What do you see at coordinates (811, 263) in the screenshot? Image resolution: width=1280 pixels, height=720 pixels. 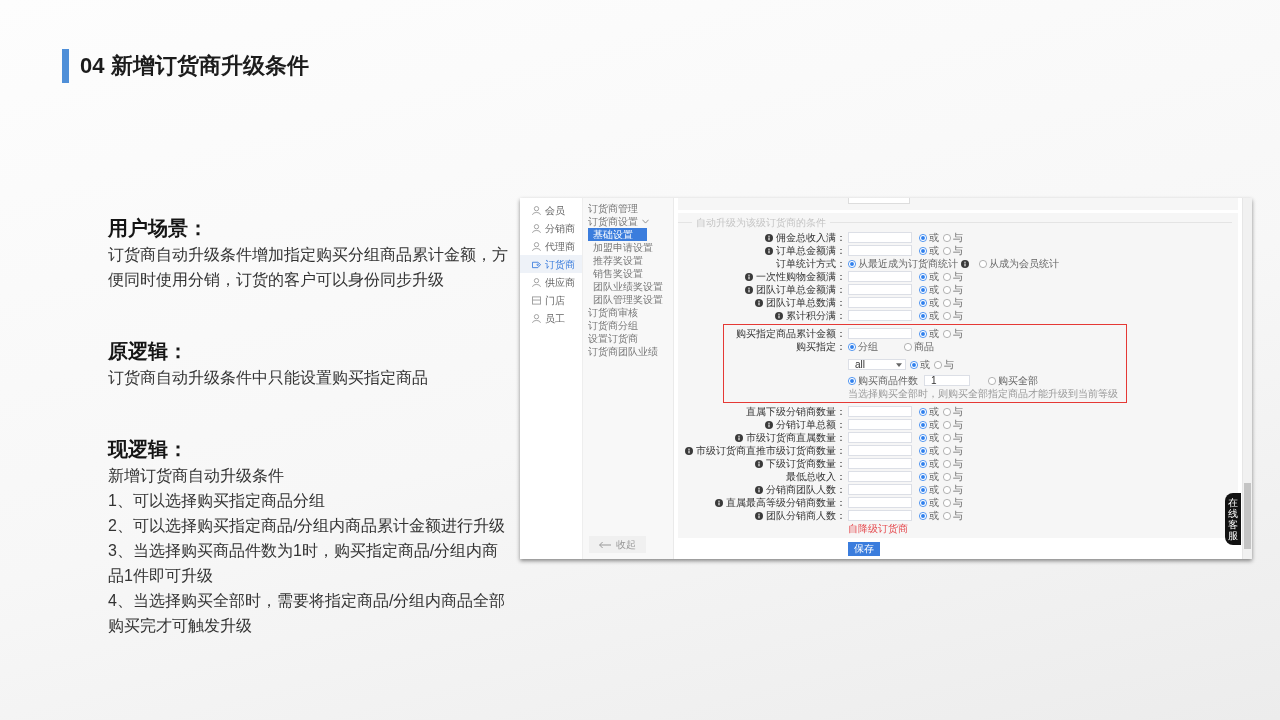 I see `field-label: 订单统计方式：` at bounding box center [811, 263].